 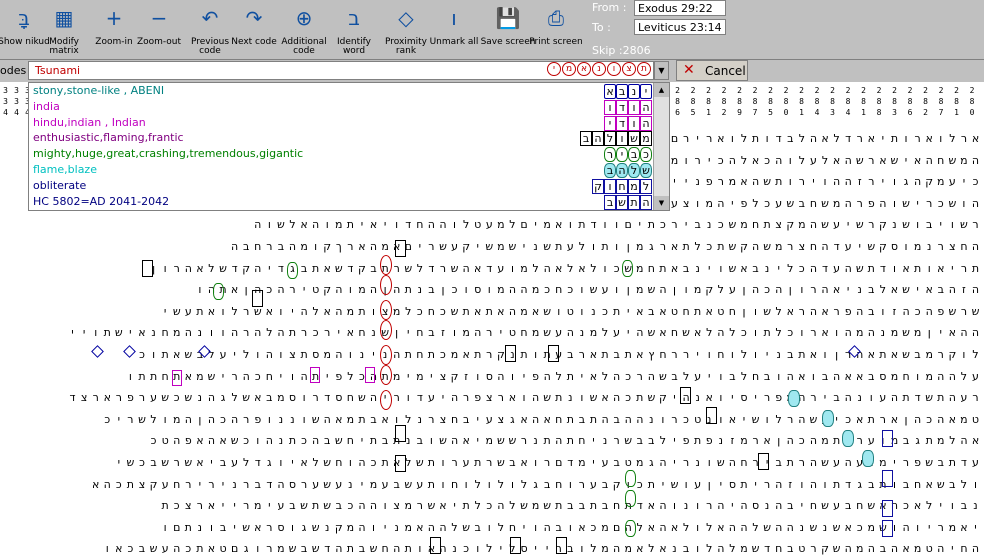 I want to click on codes-bar: odes : Tsunami ימאנוצת ▼ ✕ Cancel, so click(x=492, y=71).